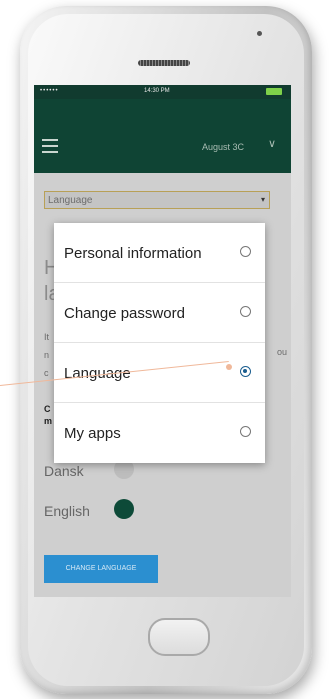 This screenshot has height=699, width=329. What do you see at coordinates (157, 91) in the screenshot?
I see `status-time: 14:30 PM` at bounding box center [157, 91].